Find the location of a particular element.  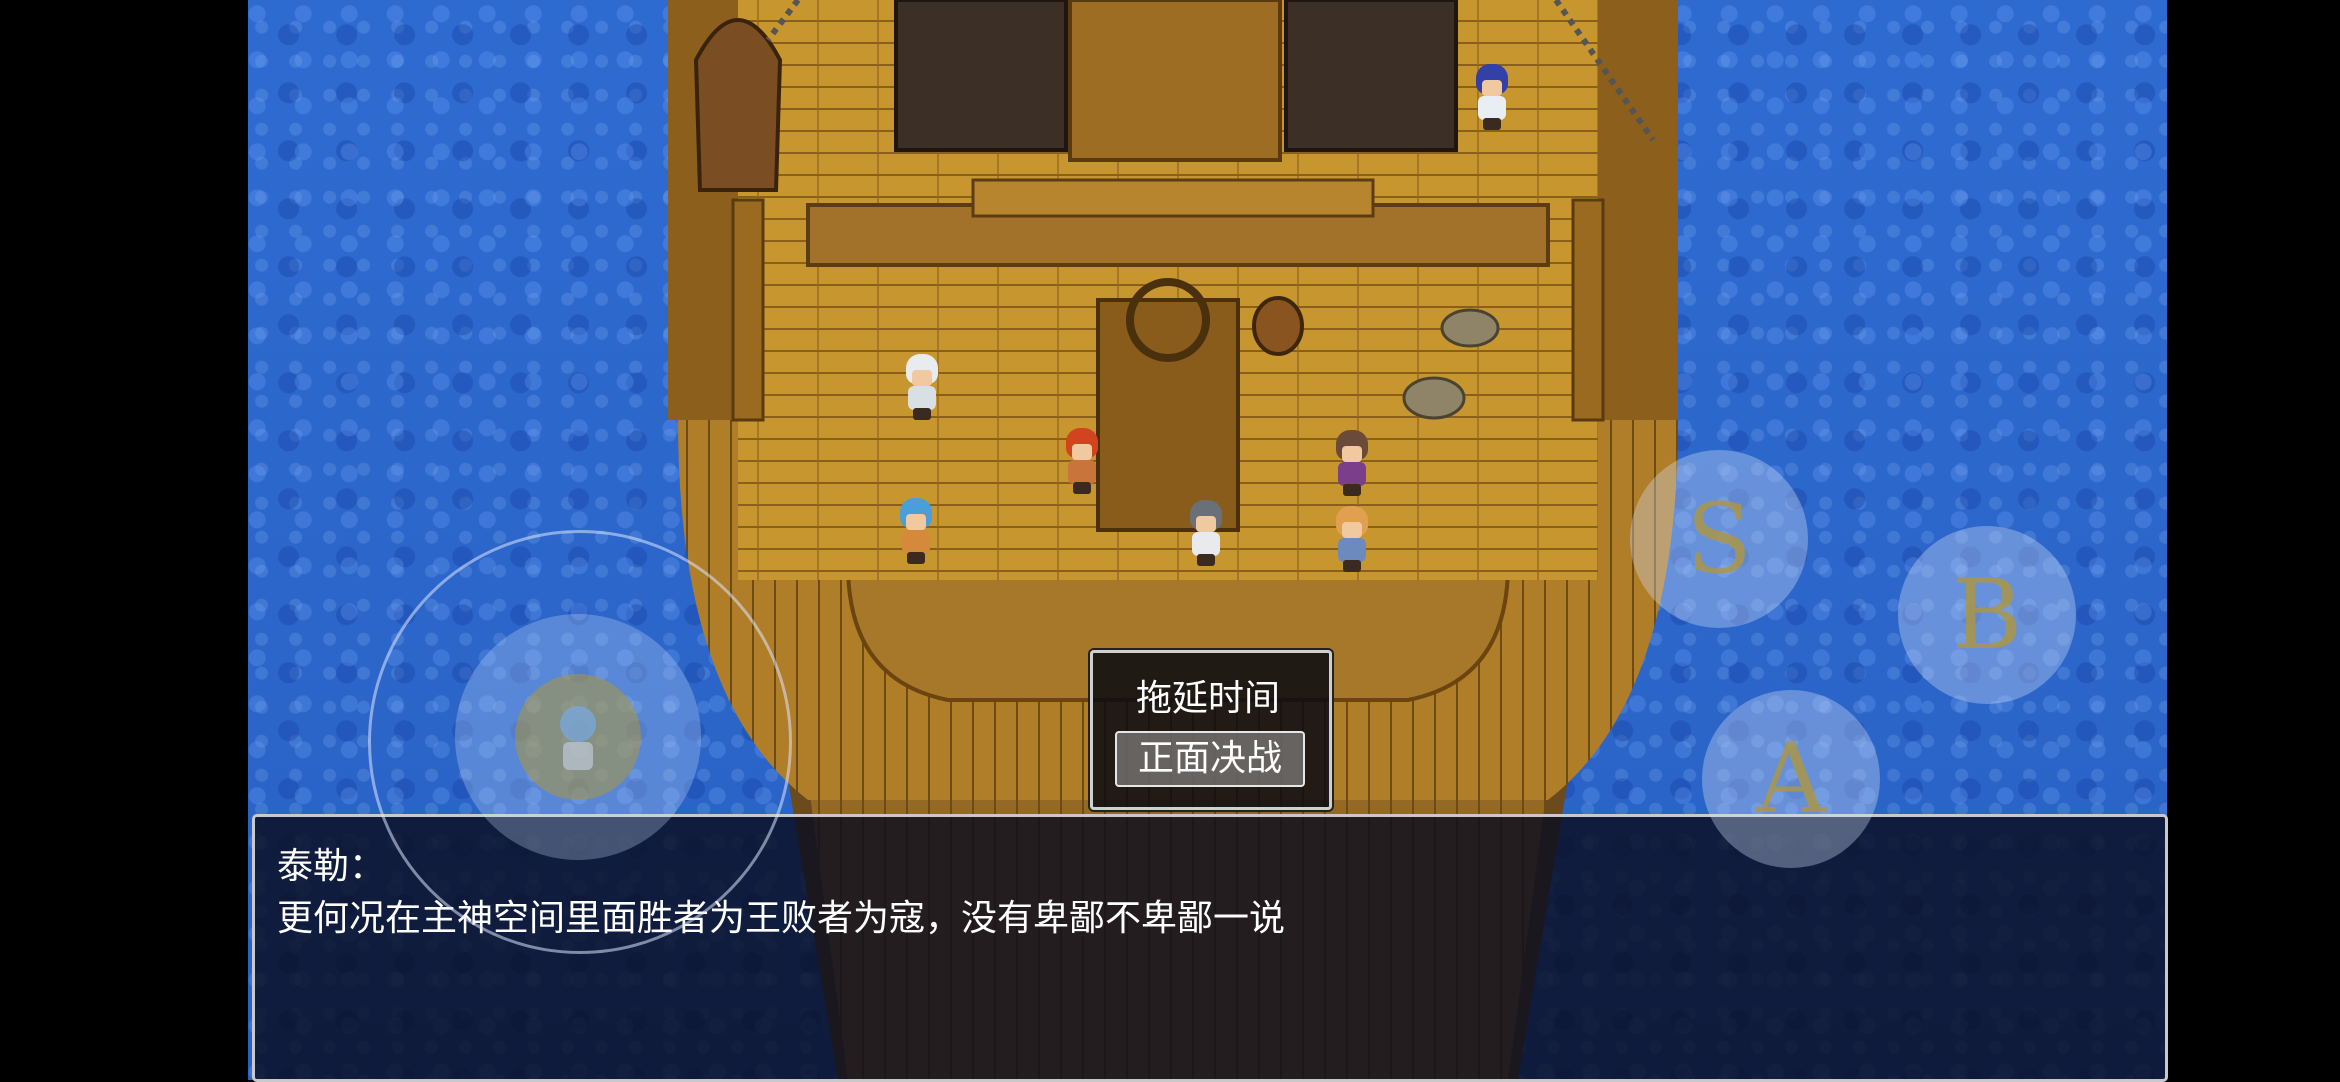

npc-sailor is located at coordinates (1492, 97).